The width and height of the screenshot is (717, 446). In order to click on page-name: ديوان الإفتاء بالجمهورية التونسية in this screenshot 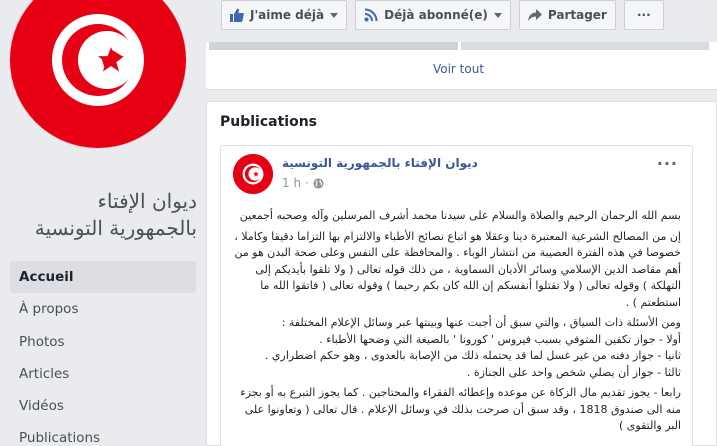, I will do `click(115, 214)`.